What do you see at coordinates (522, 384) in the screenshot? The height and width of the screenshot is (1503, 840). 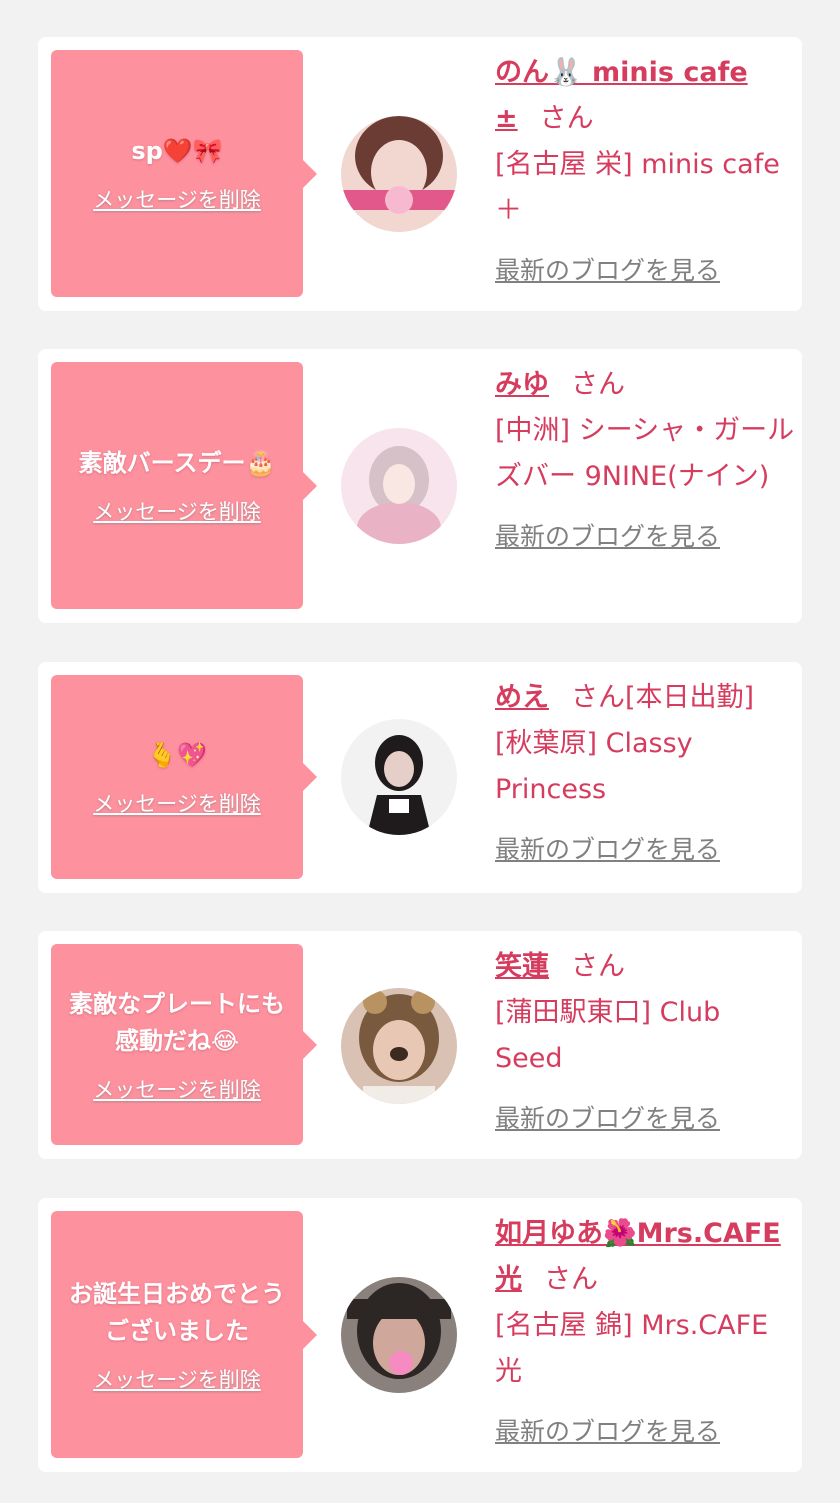 I see `cast-name-link: みゆ` at bounding box center [522, 384].